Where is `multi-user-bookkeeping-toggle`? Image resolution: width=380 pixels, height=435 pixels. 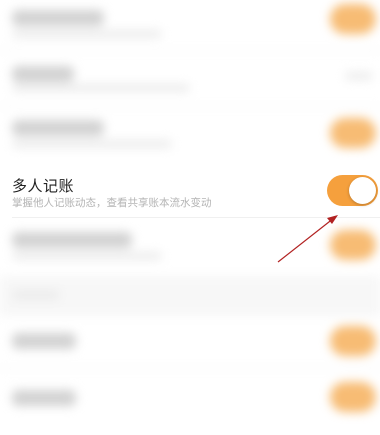
multi-user-bookkeeping-toggle is located at coordinates (352, 190).